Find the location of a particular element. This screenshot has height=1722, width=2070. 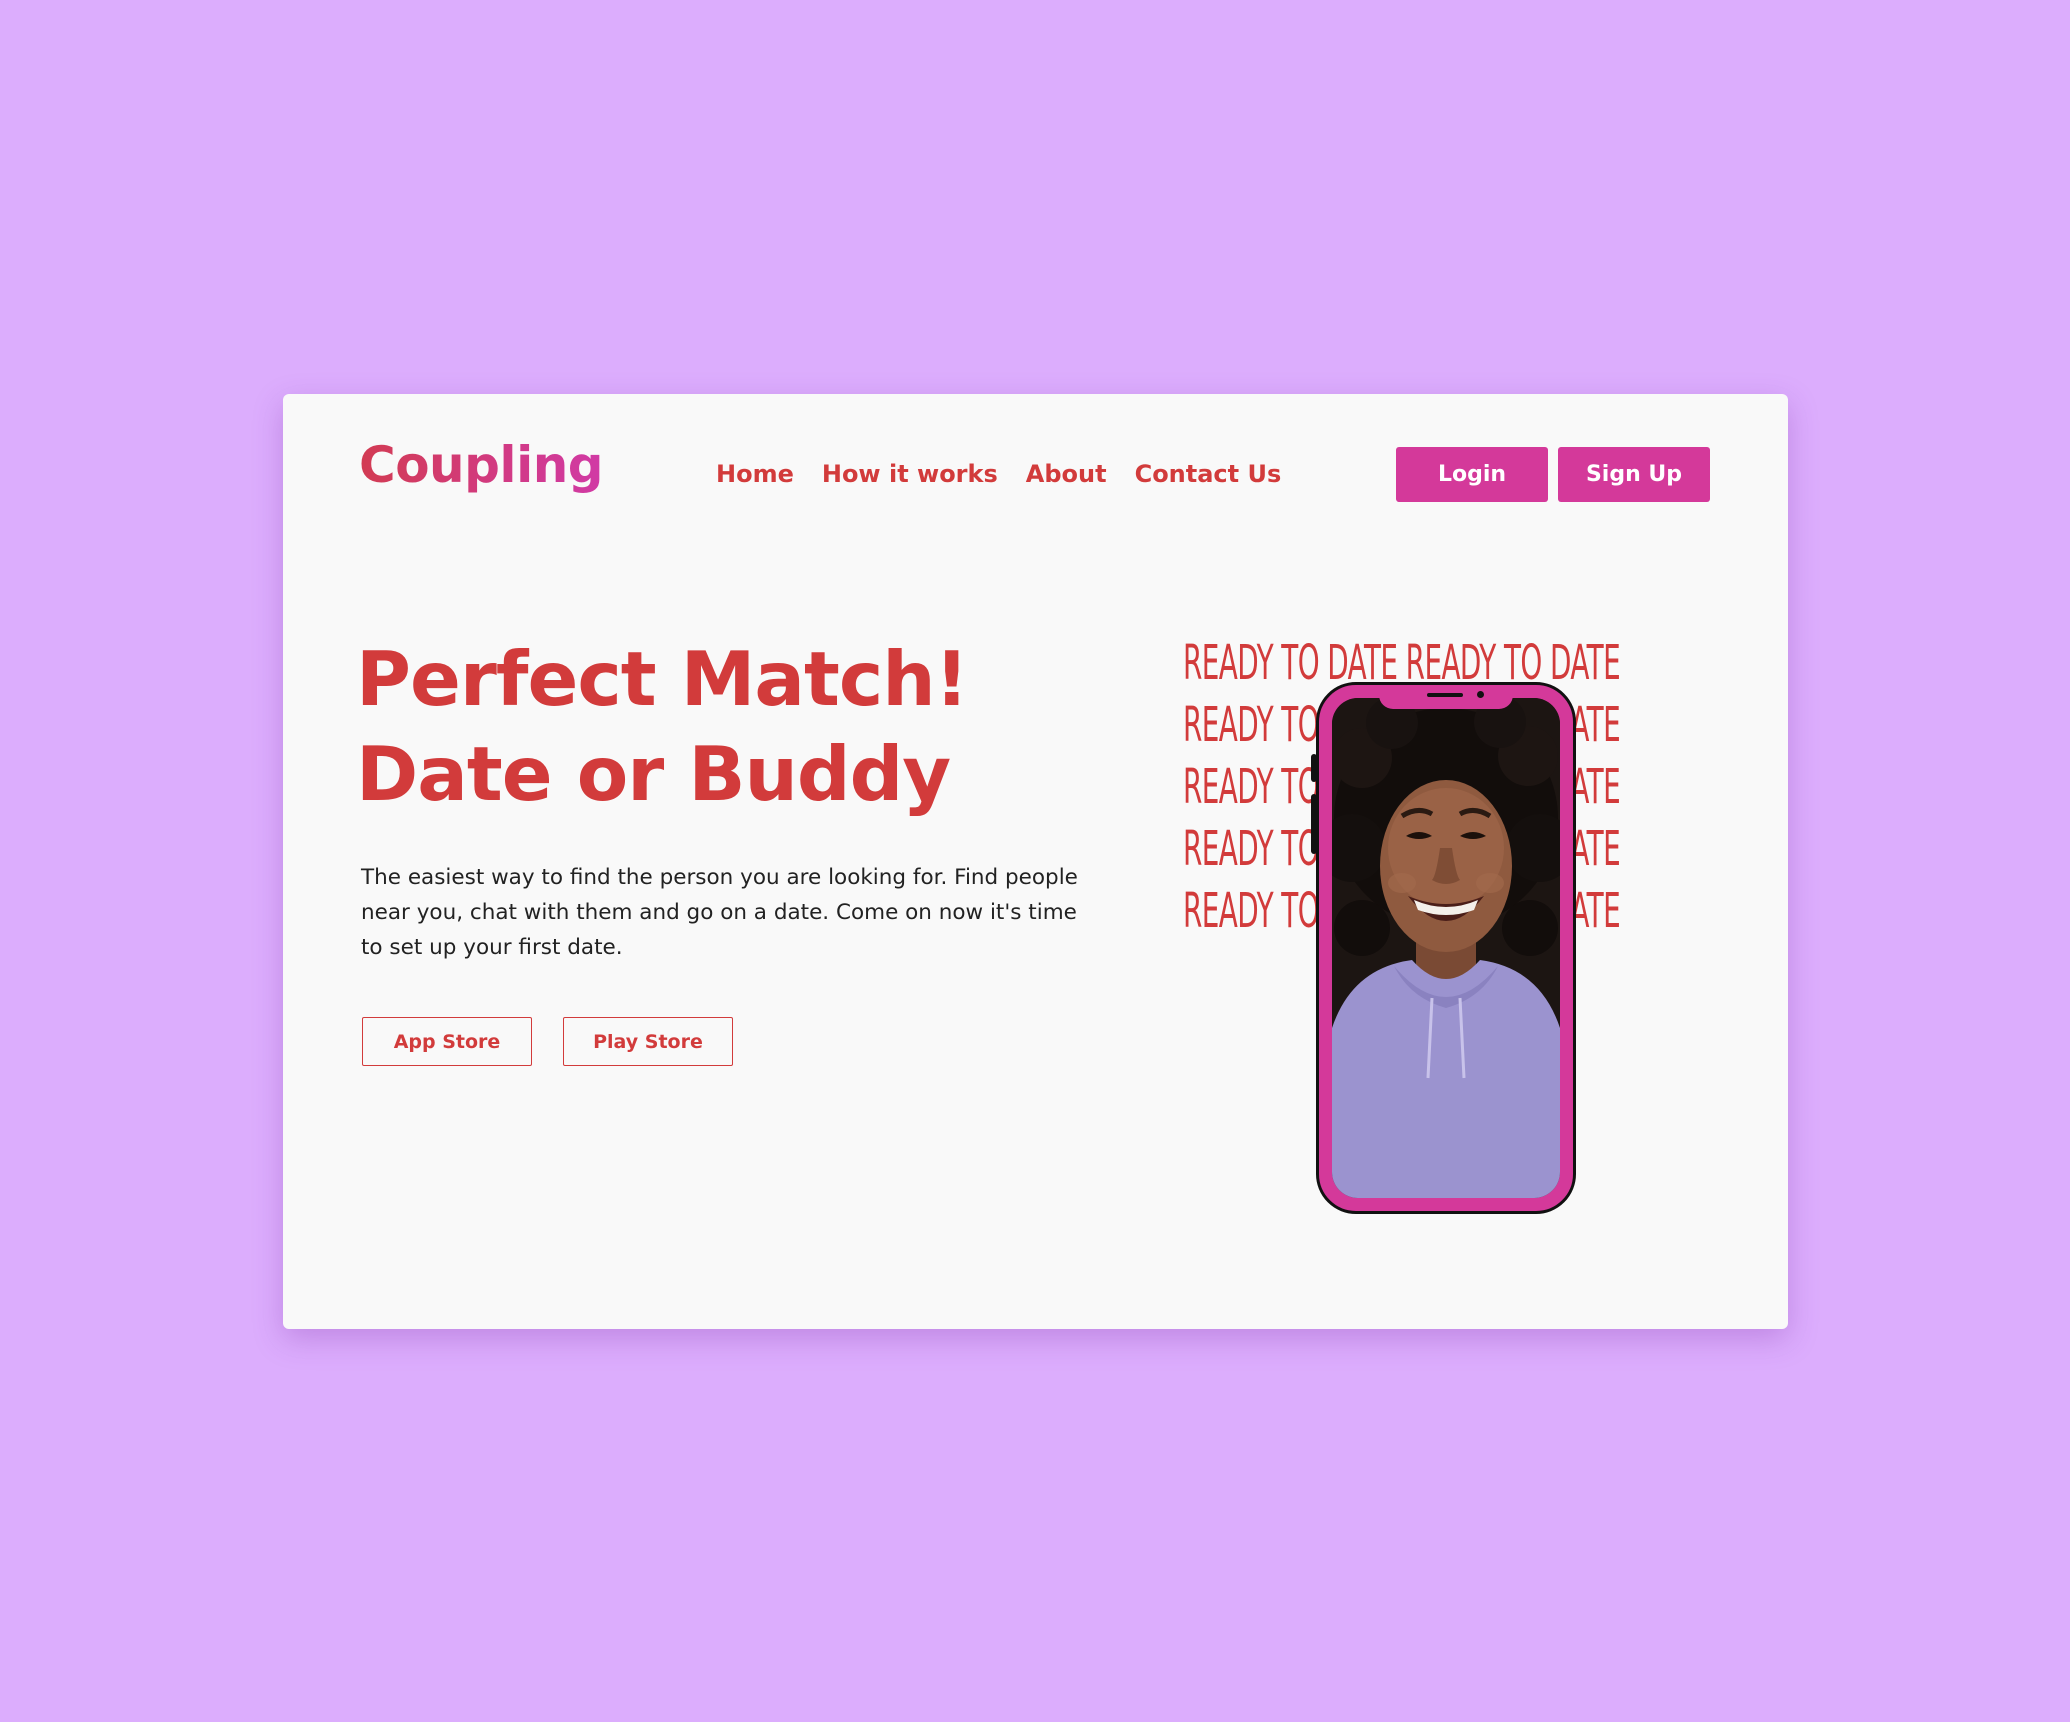

phone-mockup is located at coordinates (1446, 948).